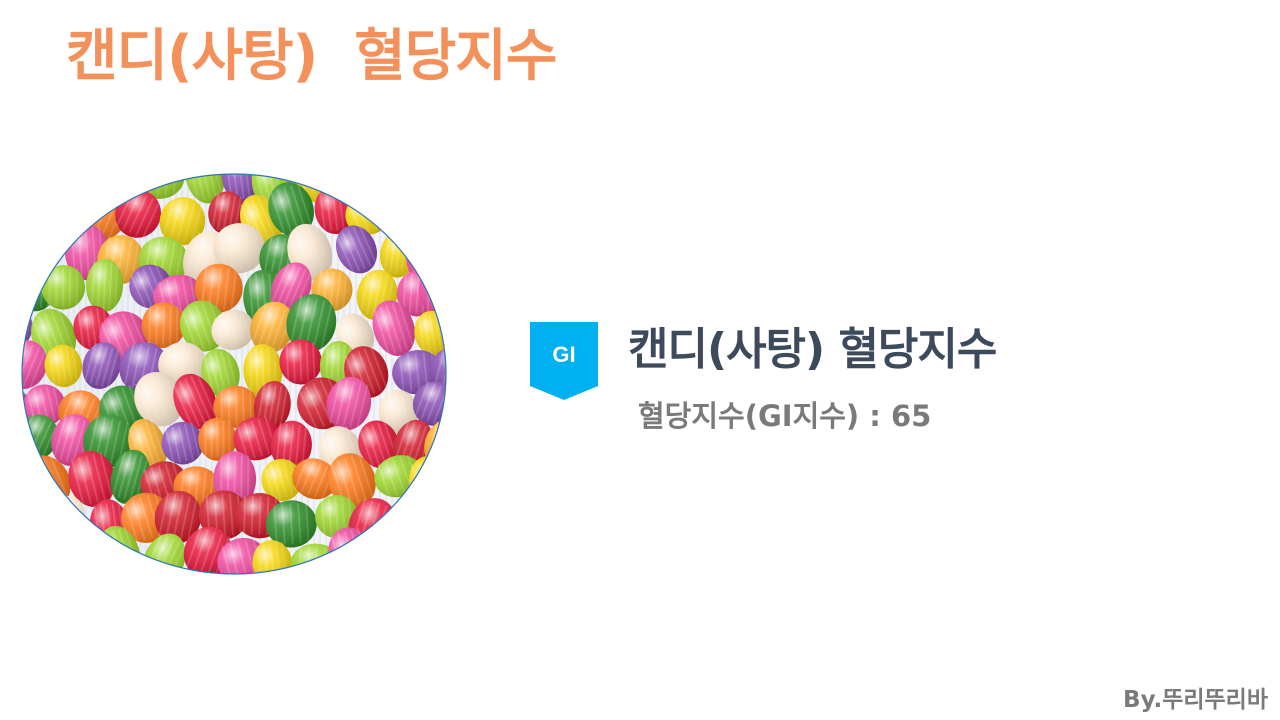  Describe the element at coordinates (564, 354) in the screenshot. I see `gi-badge-label: GI` at that location.